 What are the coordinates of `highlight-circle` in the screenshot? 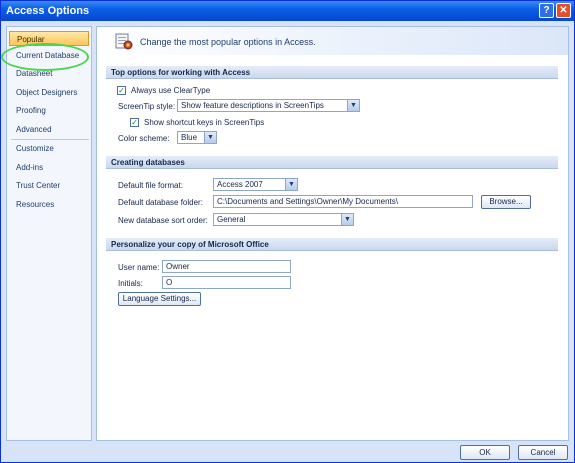 It's located at (45, 57).